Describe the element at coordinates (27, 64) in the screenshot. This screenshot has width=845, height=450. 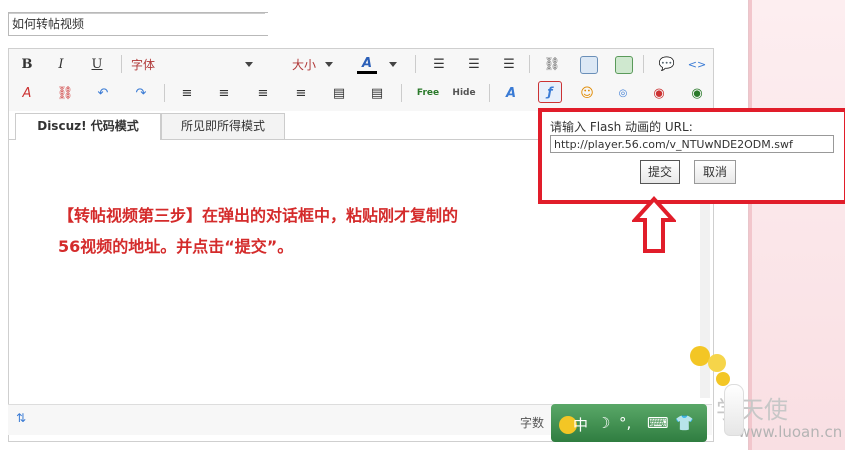
I see `bold-button: B` at that location.